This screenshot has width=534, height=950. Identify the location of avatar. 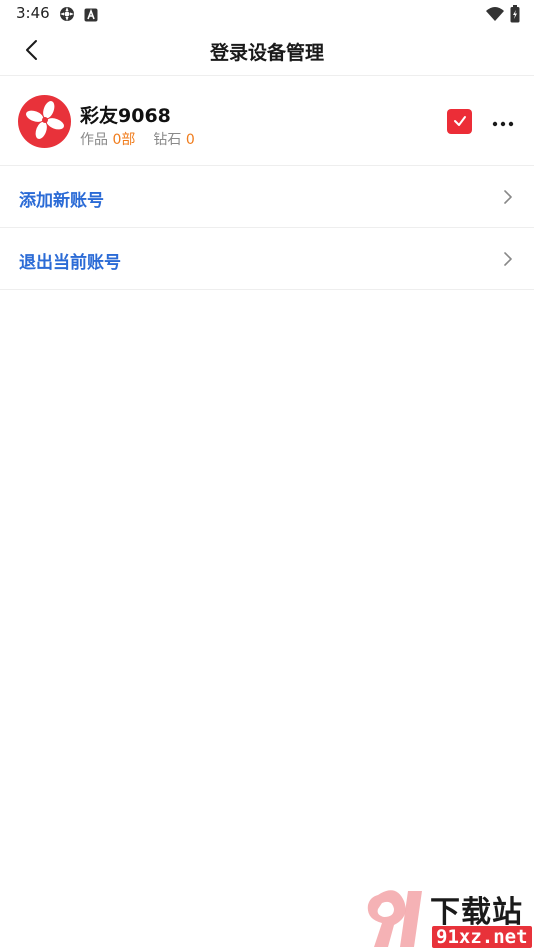
(44, 121).